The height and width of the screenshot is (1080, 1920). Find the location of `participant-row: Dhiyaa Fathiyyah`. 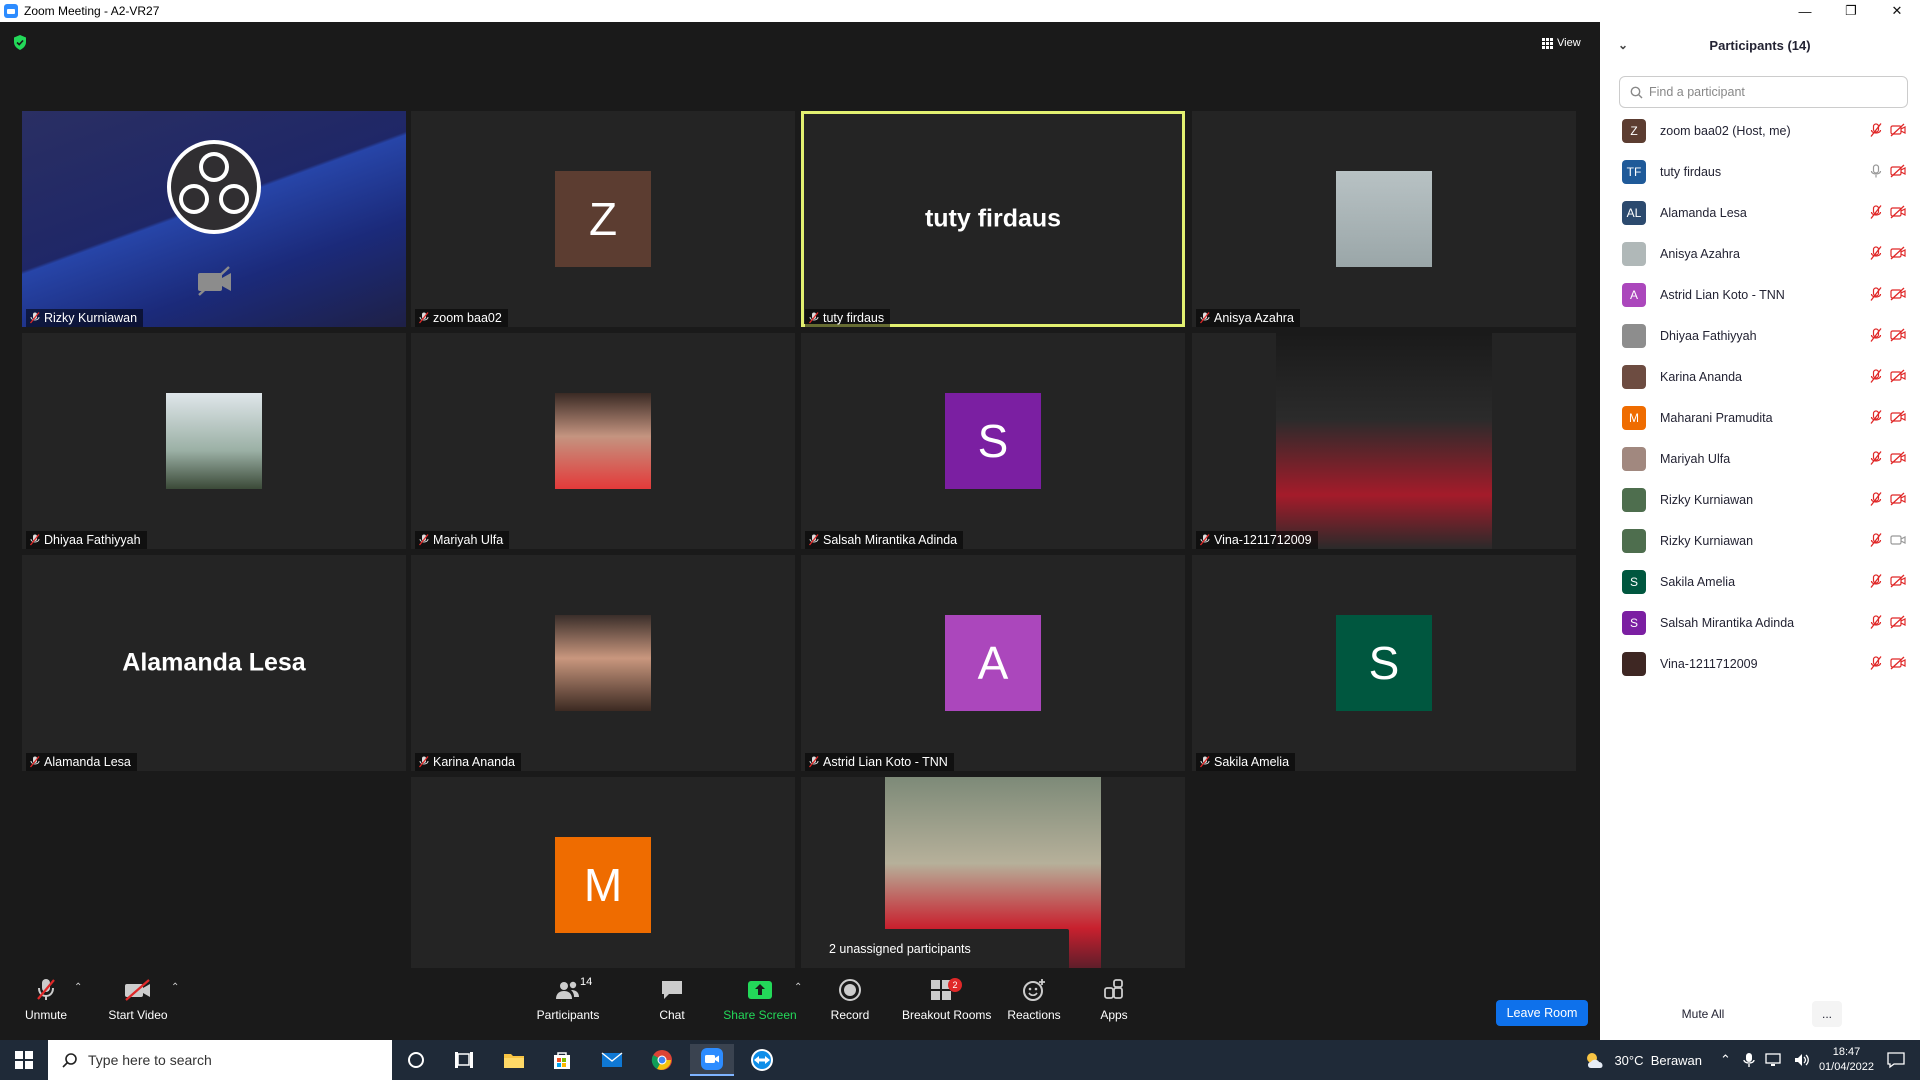

participant-row: Dhiyaa Fathiyyah is located at coordinates (1760, 335).